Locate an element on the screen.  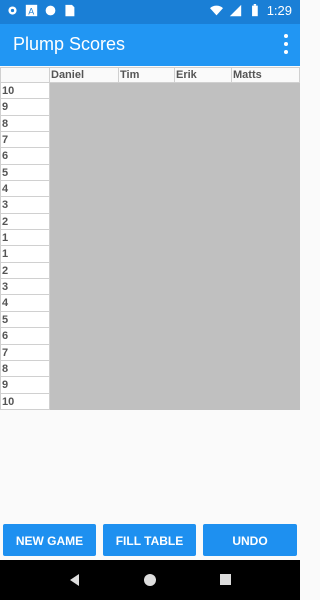
player-header-erik: Erik is located at coordinates (203, 75).